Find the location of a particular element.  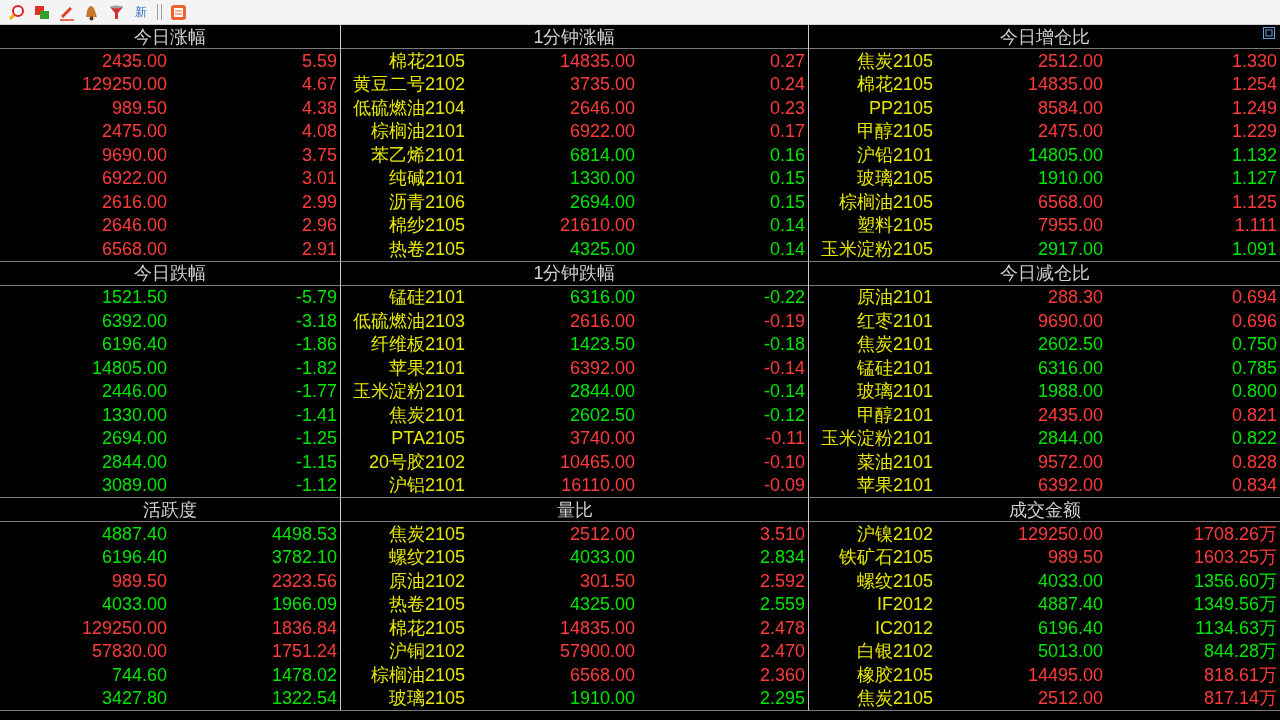

price-cell-text: 1521.50 is located at coordinates (133, 297).